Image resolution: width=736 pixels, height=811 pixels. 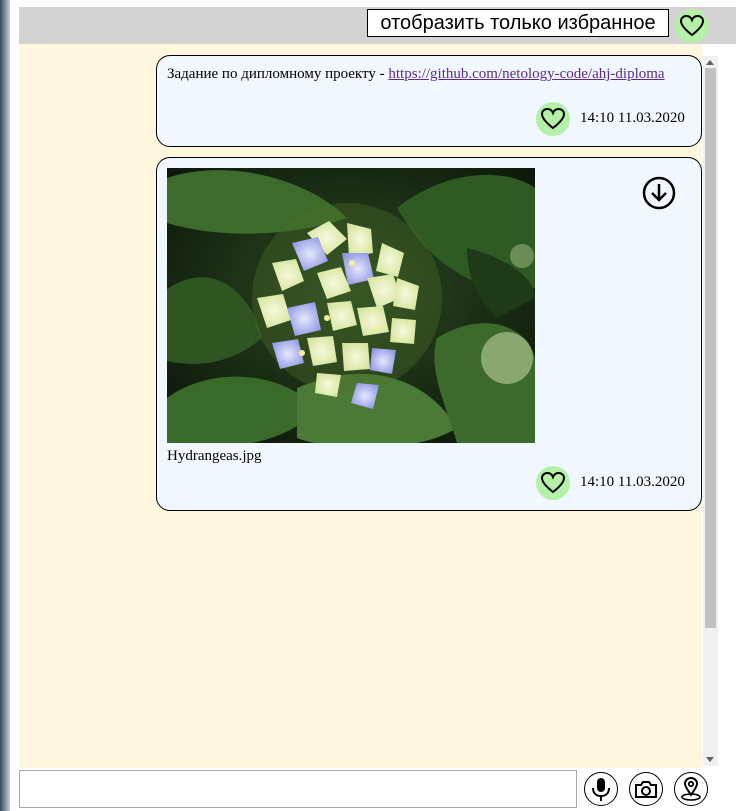 I want to click on download-icon, so click(x=659, y=193).